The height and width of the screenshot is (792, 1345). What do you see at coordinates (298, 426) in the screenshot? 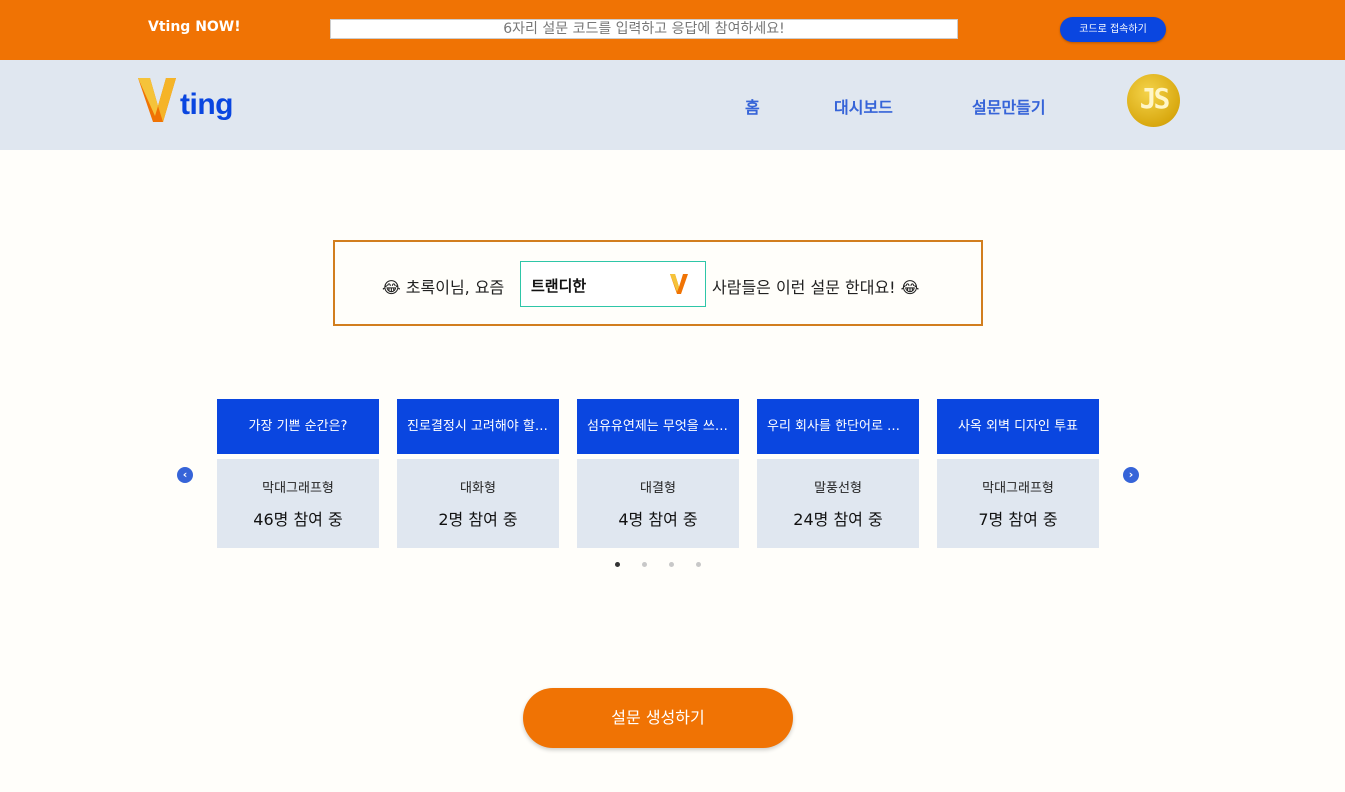
I see `survey-card-title: 가장 기쁜 순간은?` at bounding box center [298, 426].